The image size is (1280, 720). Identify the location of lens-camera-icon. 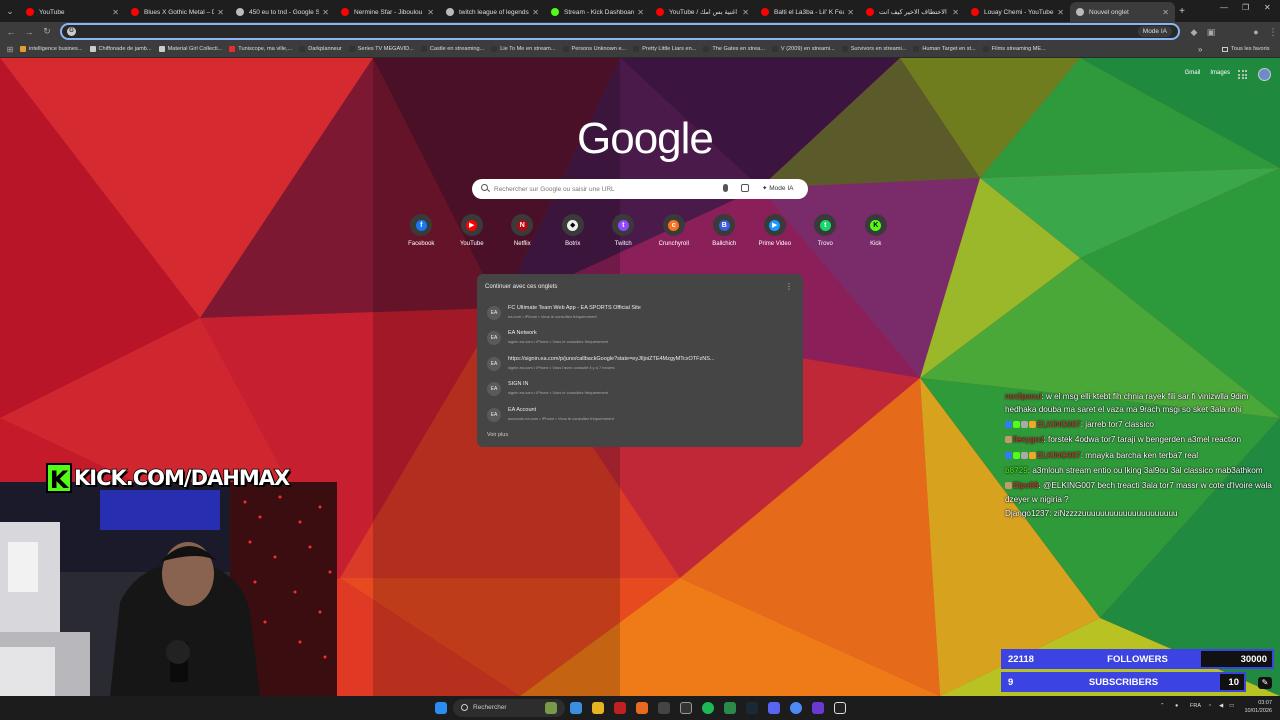
(745, 188).